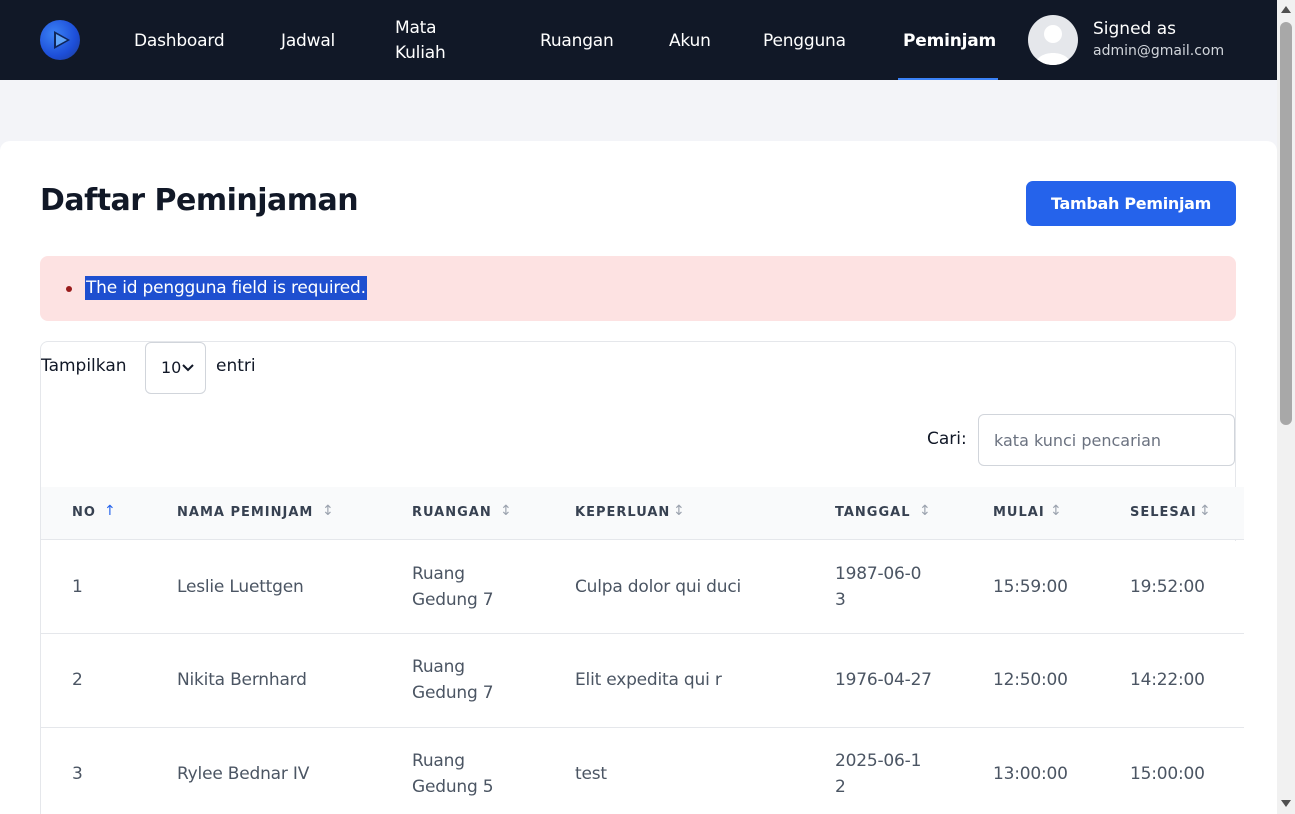  Describe the element at coordinates (878, 774) in the screenshot. I see `cell-tanggal: 2025-06-12` at that location.